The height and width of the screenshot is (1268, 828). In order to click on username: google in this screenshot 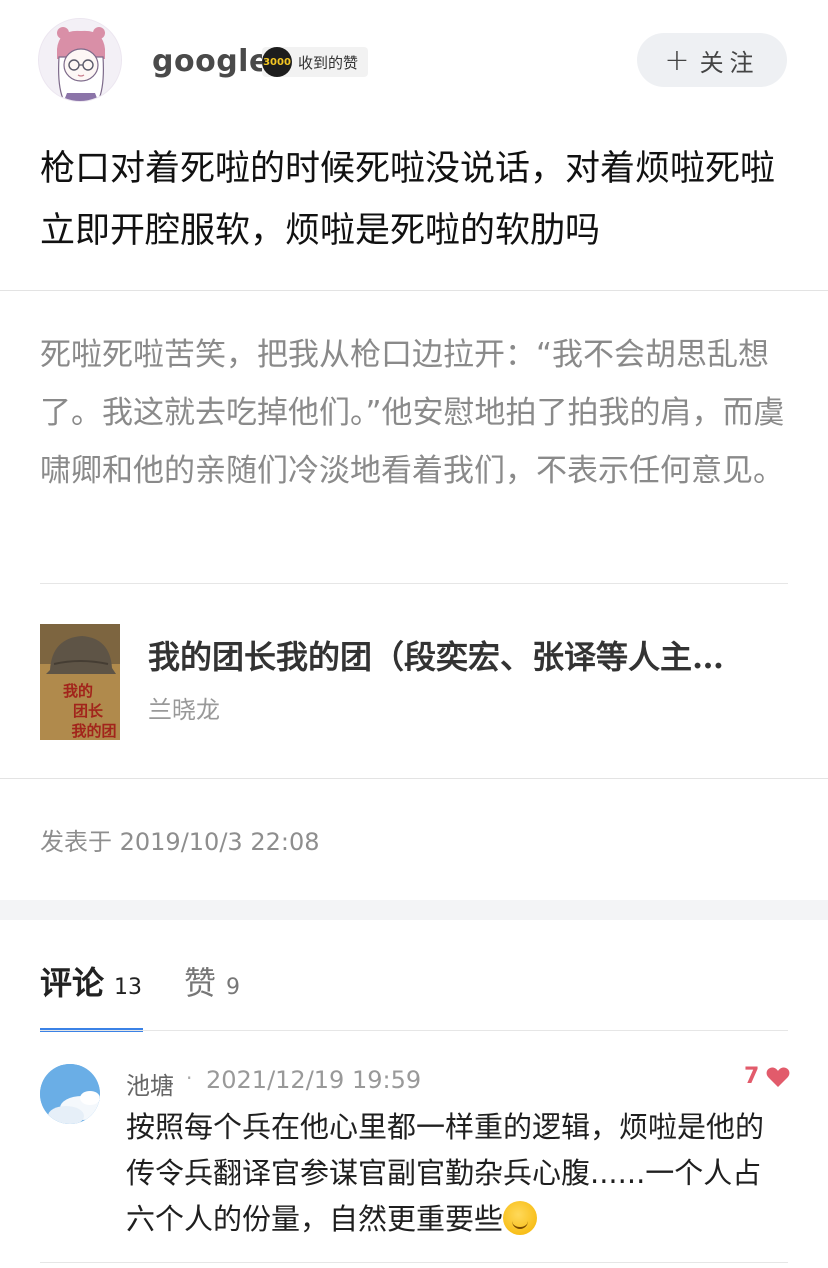, I will do `click(211, 61)`.